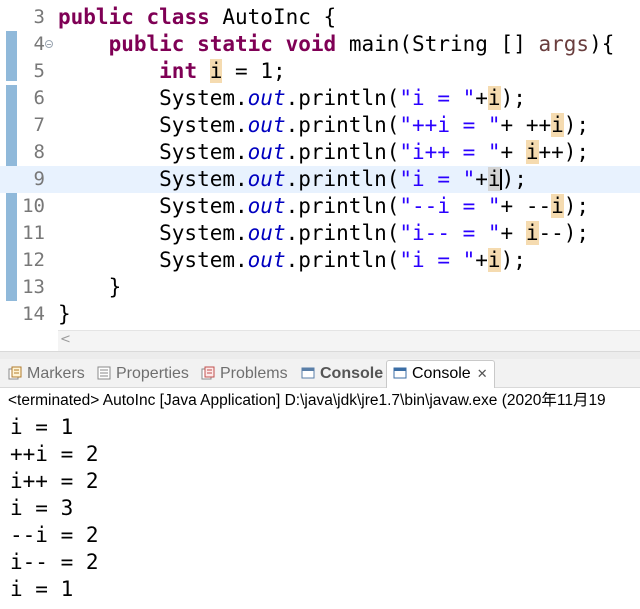  I want to click on code-token: AutoInc {, so click(273, 17).